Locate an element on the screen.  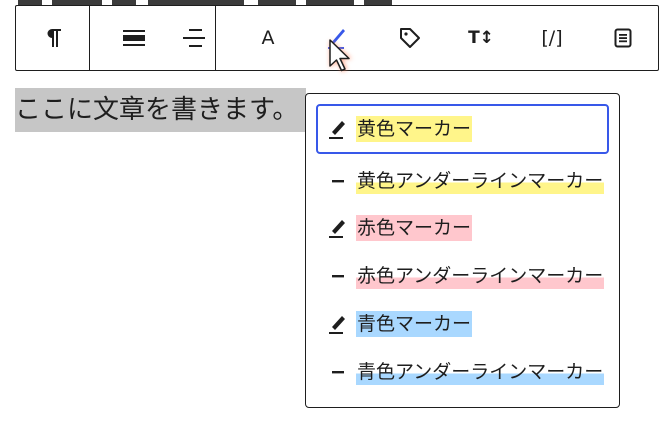
shortcode-button: [/] is located at coordinates (552, 38).